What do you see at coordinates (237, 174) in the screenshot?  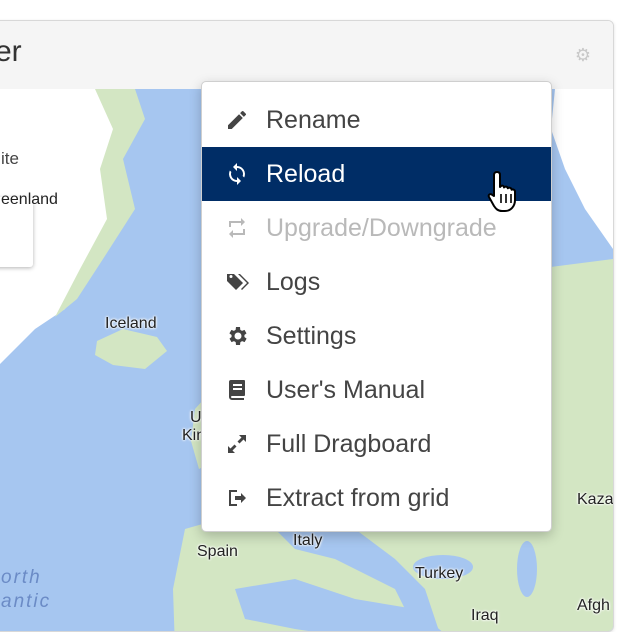 I see `refresh-icon` at bounding box center [237, 174].